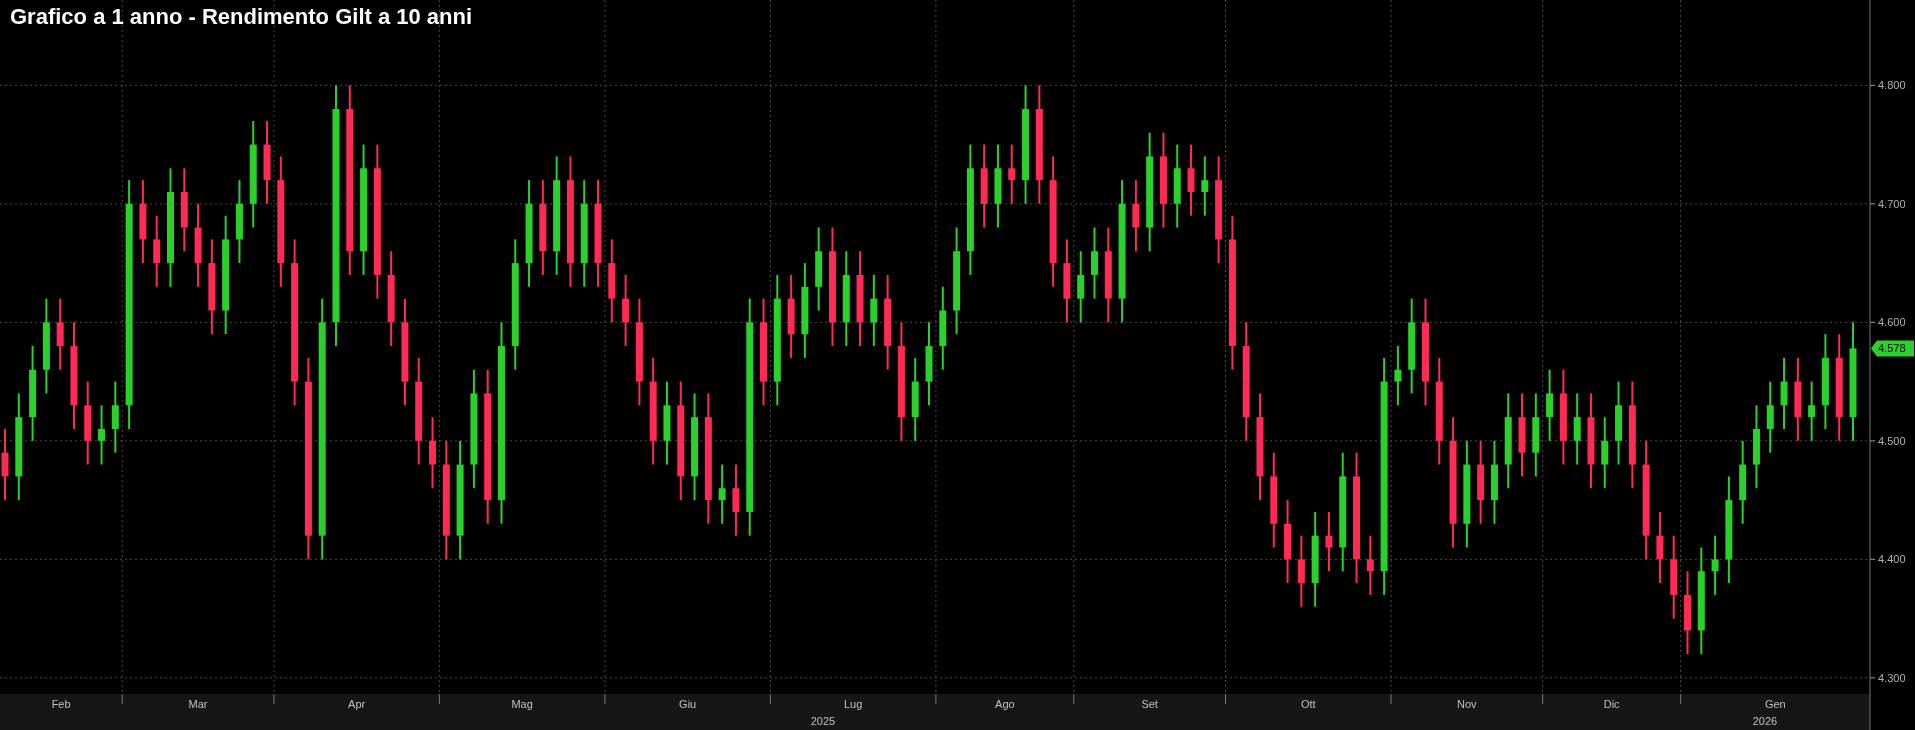 The width and height of the screenshot is (1915, 730). Describe the element at coordinates (1005, 704) in the screenshot. I see `x-axis-label: Ago` at that location.